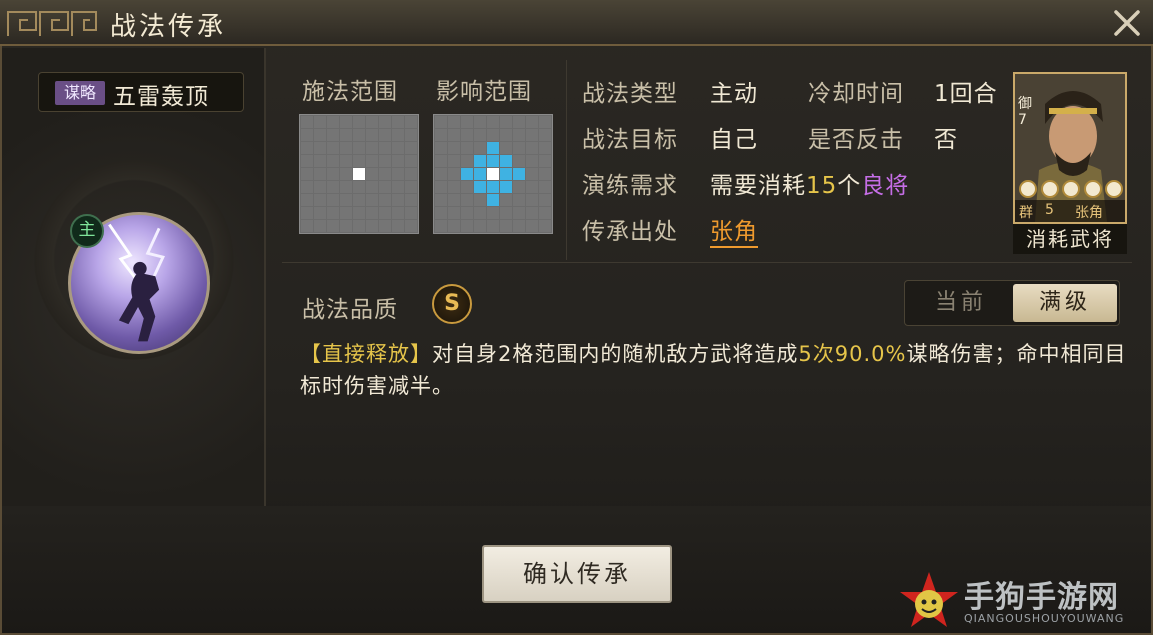 The width and height of the screenshot is (1153, 635). What do you see at coordinates (822, 186) in the screenshot?
I see `drill-count: 15` at bounding box center [822, 186].